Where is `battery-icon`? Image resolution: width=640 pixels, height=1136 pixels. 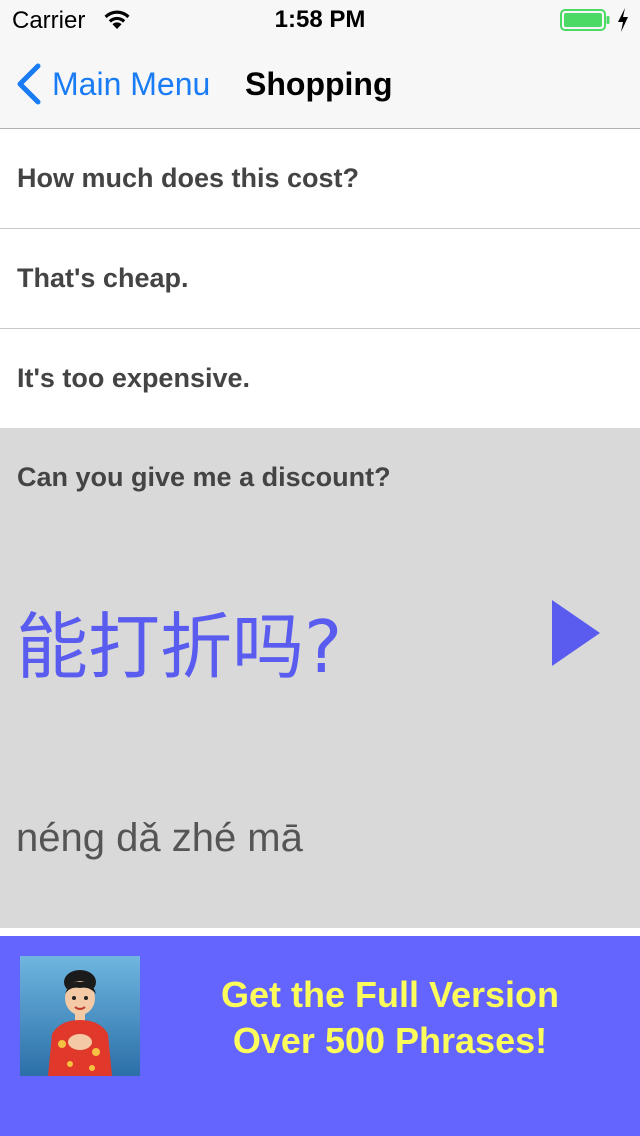 battery-icon is located at coordinates (585, 20).